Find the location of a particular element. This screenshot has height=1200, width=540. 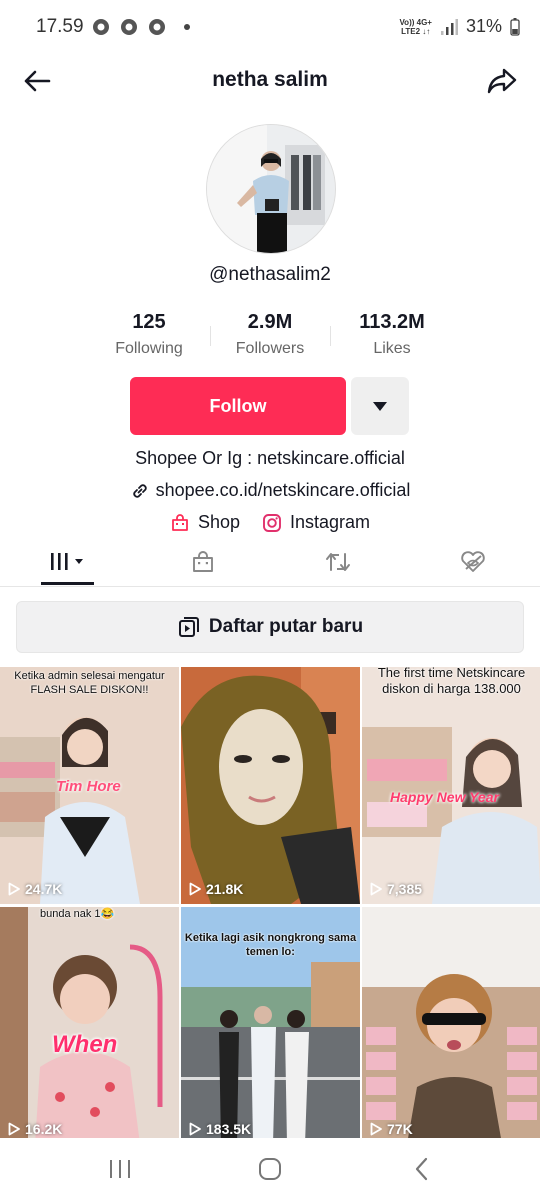

playlist-label: Daftar putar baru is located at coordinates (286, 626).